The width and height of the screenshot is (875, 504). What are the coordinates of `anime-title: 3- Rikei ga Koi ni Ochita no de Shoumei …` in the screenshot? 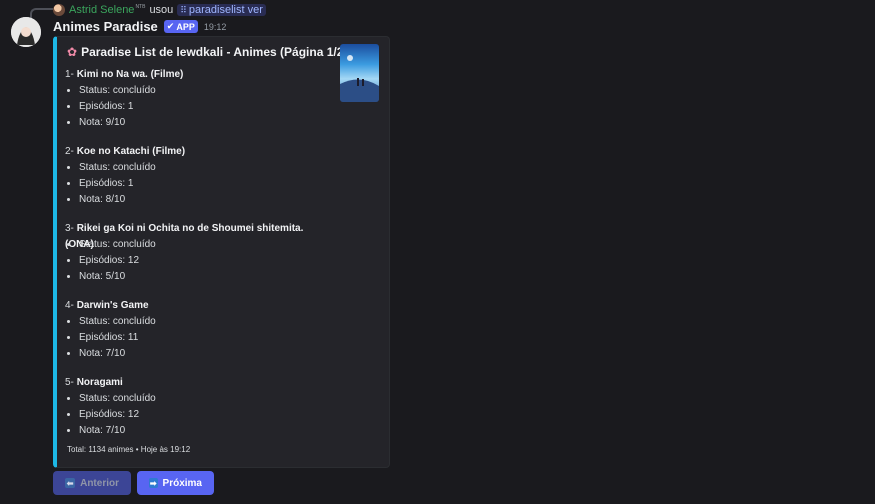 It's located at (184, 236).